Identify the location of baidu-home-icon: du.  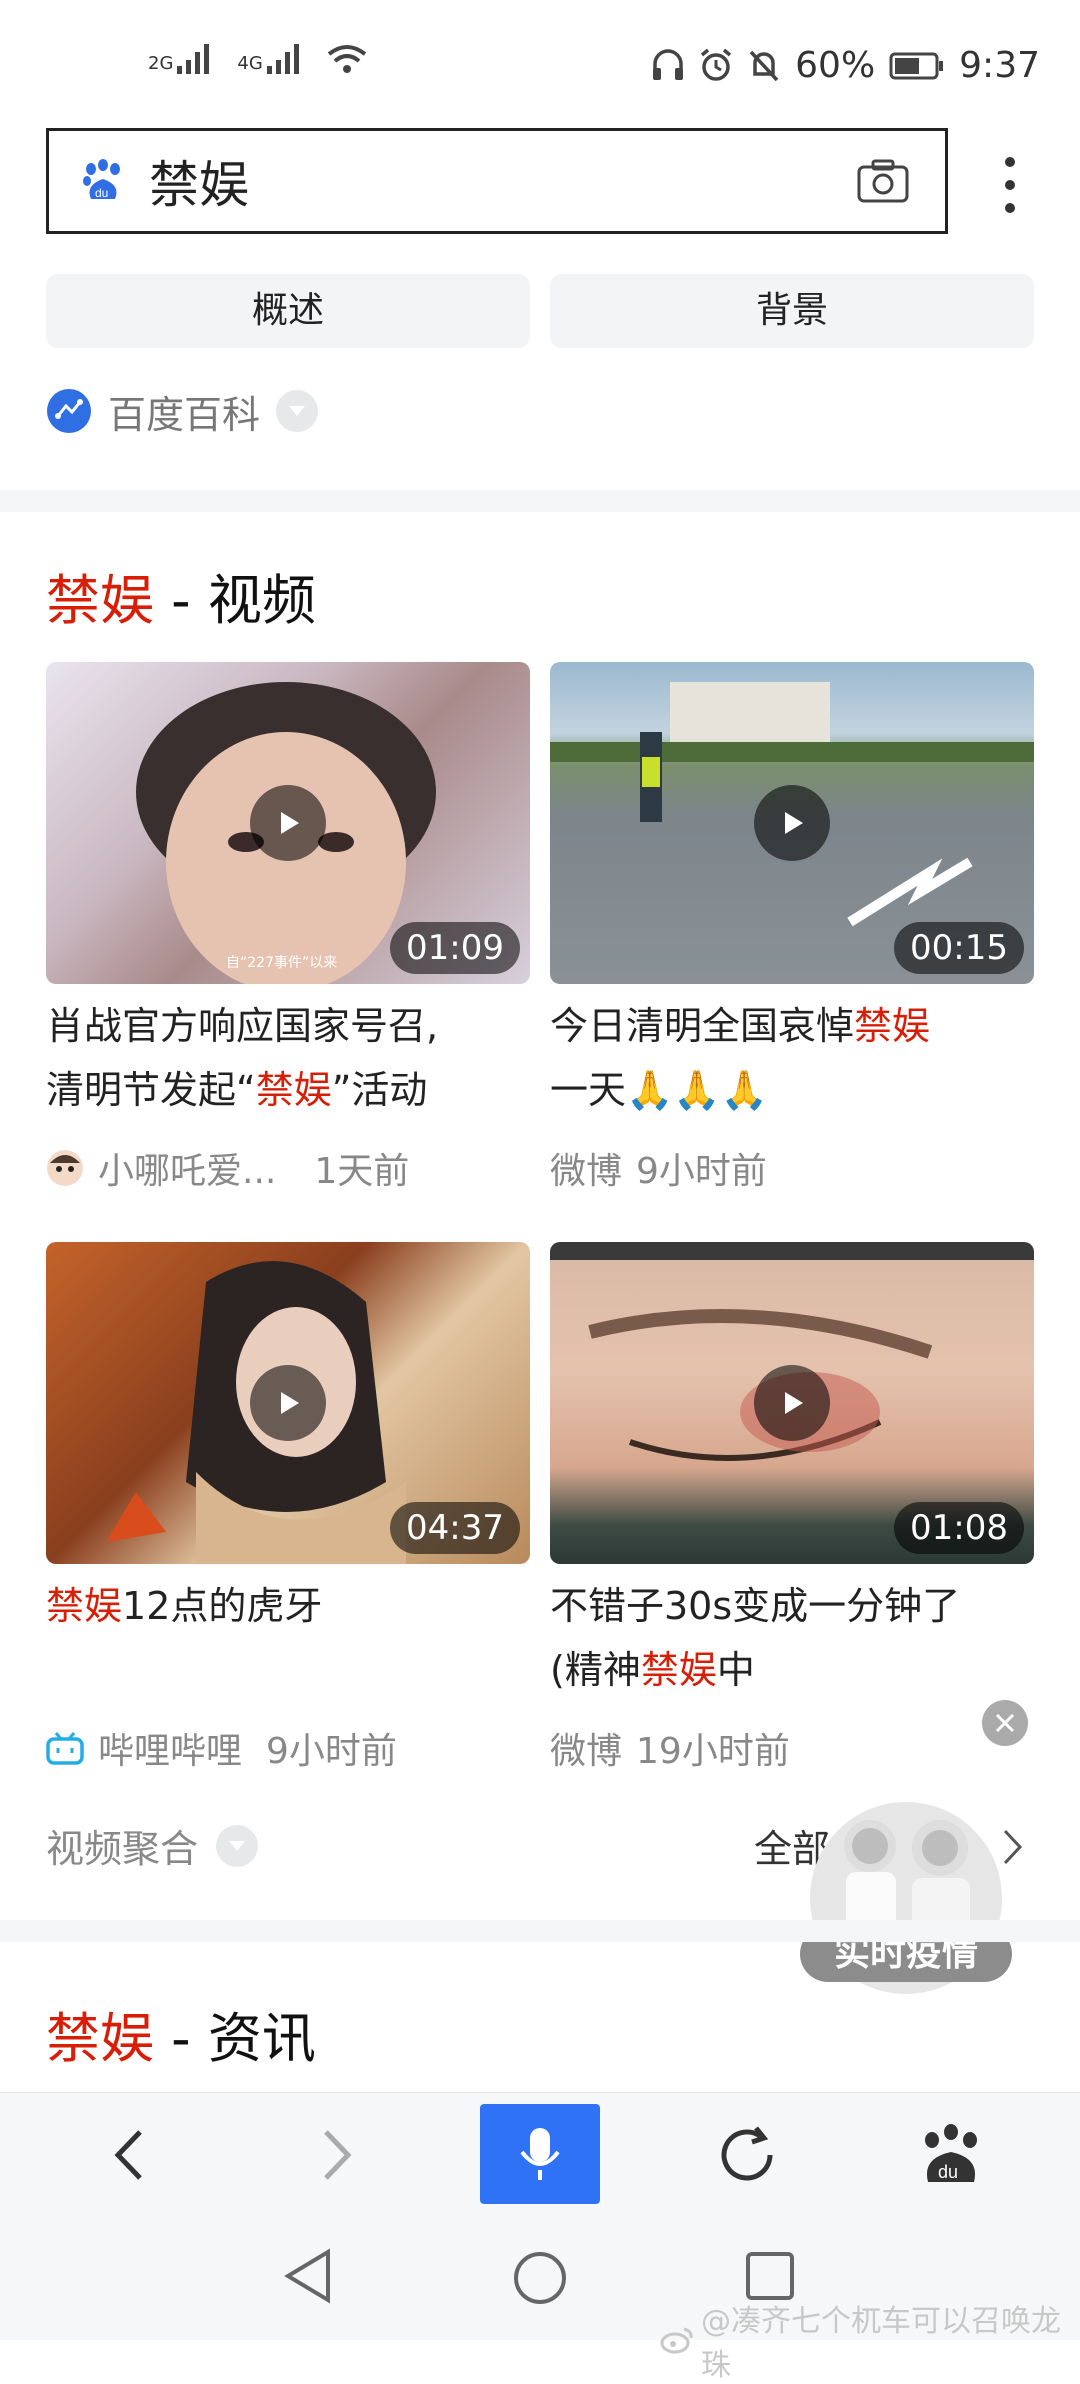
(951, 2155).